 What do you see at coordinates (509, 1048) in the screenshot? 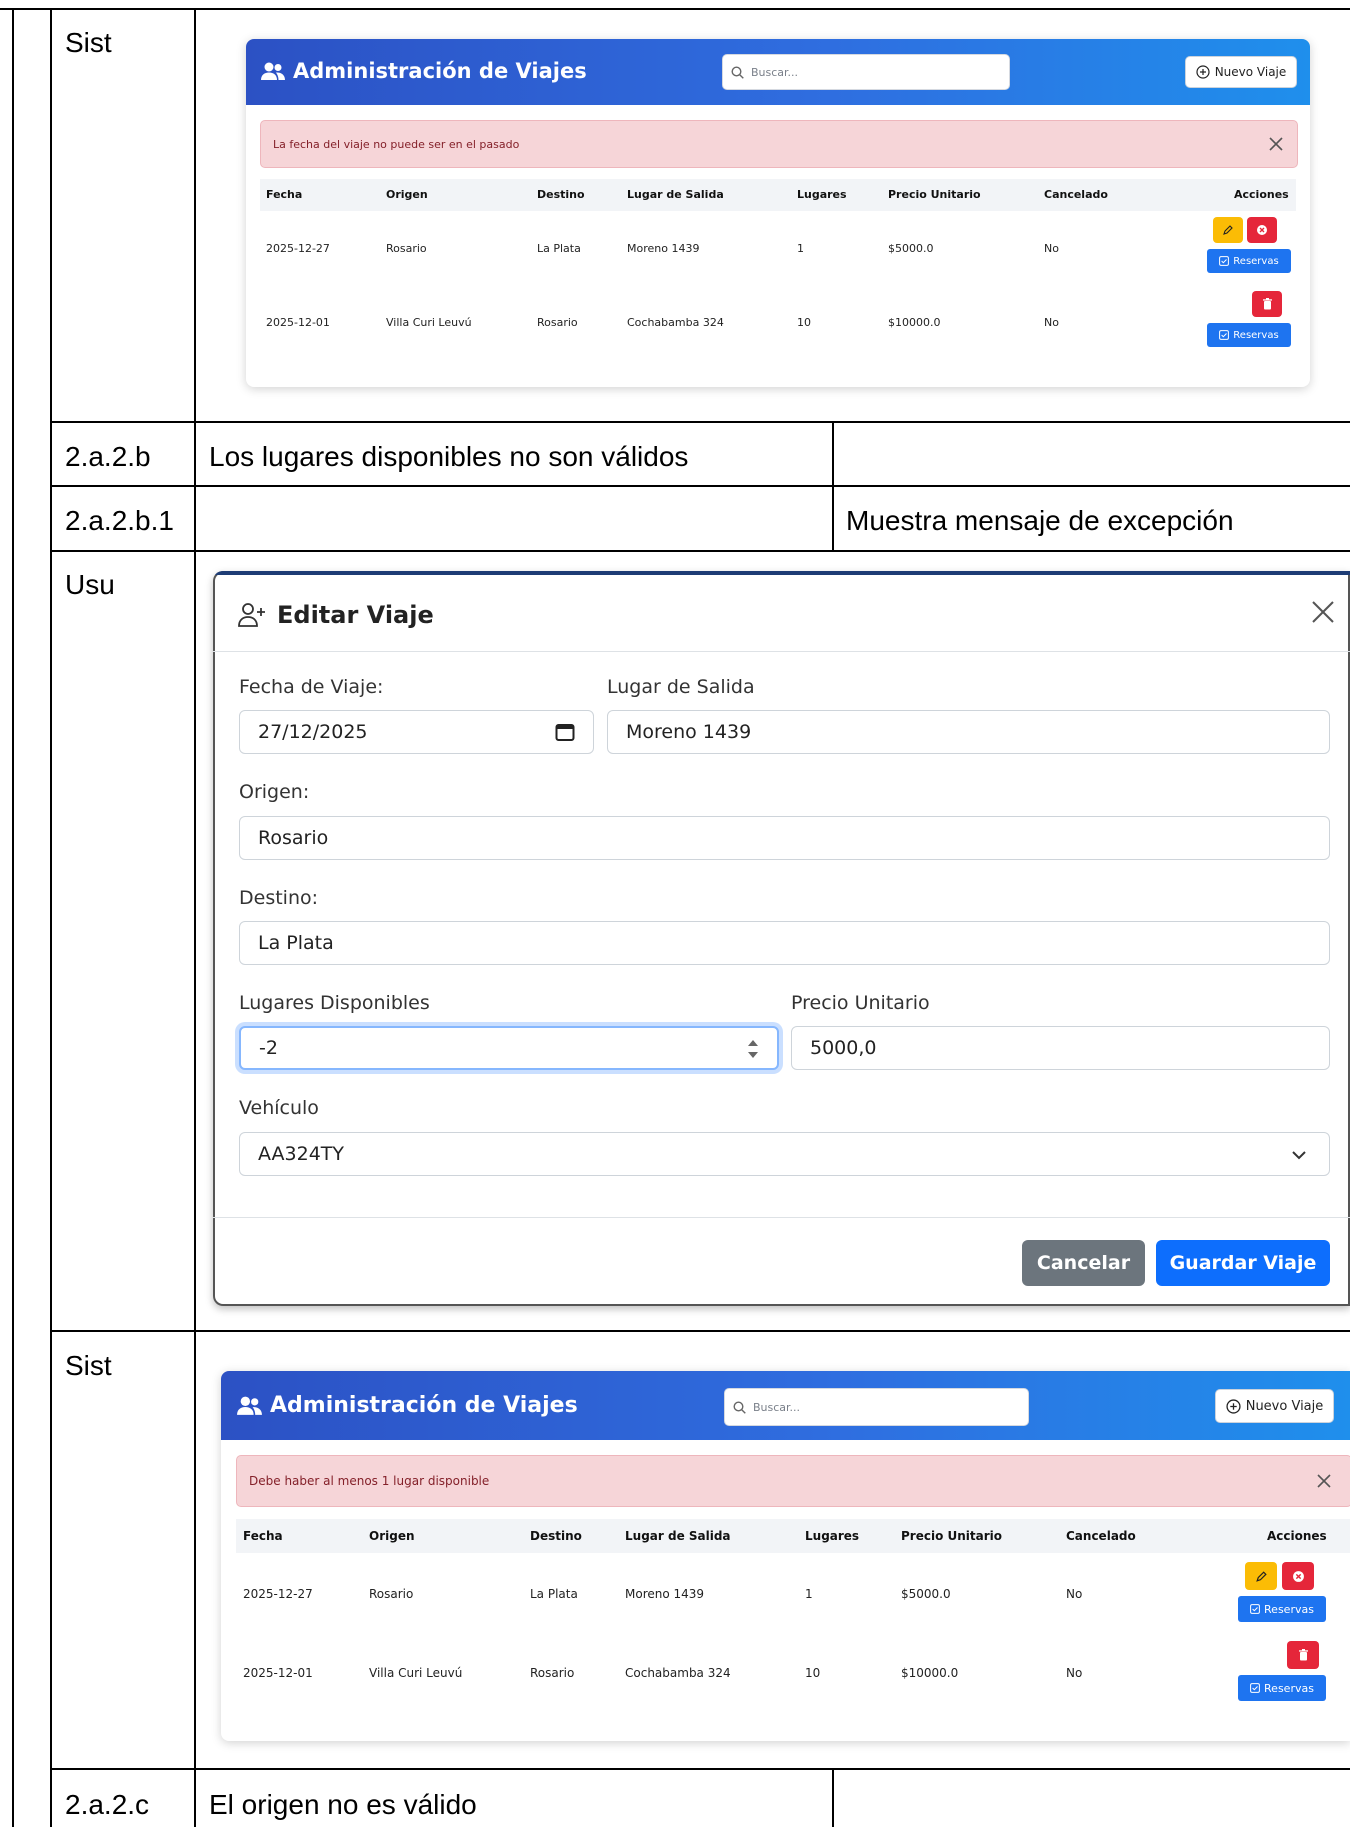
I see `lugares-disponibles-input: -2` at bounding box center [509, 1048].